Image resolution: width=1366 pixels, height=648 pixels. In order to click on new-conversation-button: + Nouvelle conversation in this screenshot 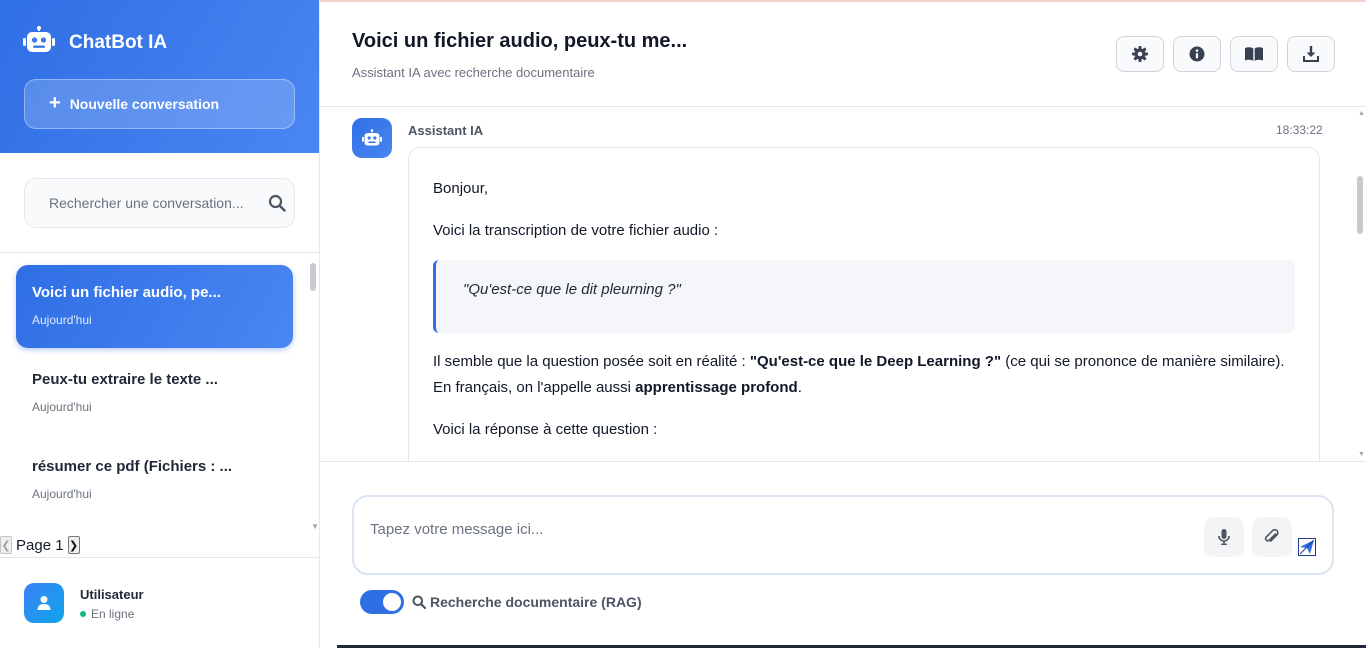, I will do `click(159, 104)`.